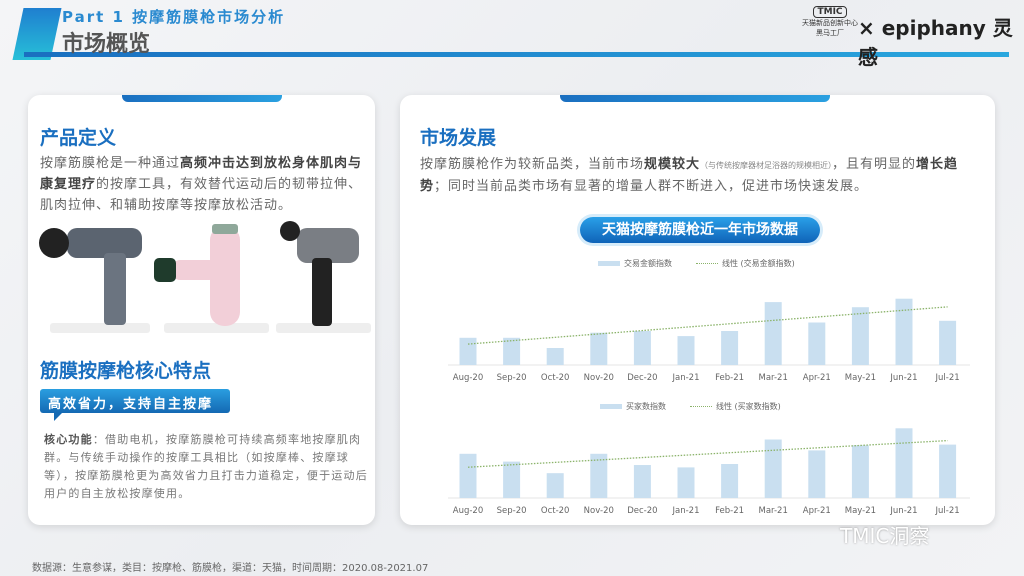 The width and height of the screenshot is (1024, 576). What do you see at coordinates (94, 280) in the screenshot?
I see `massage-gun-grey` at bounding box center [94, 280].